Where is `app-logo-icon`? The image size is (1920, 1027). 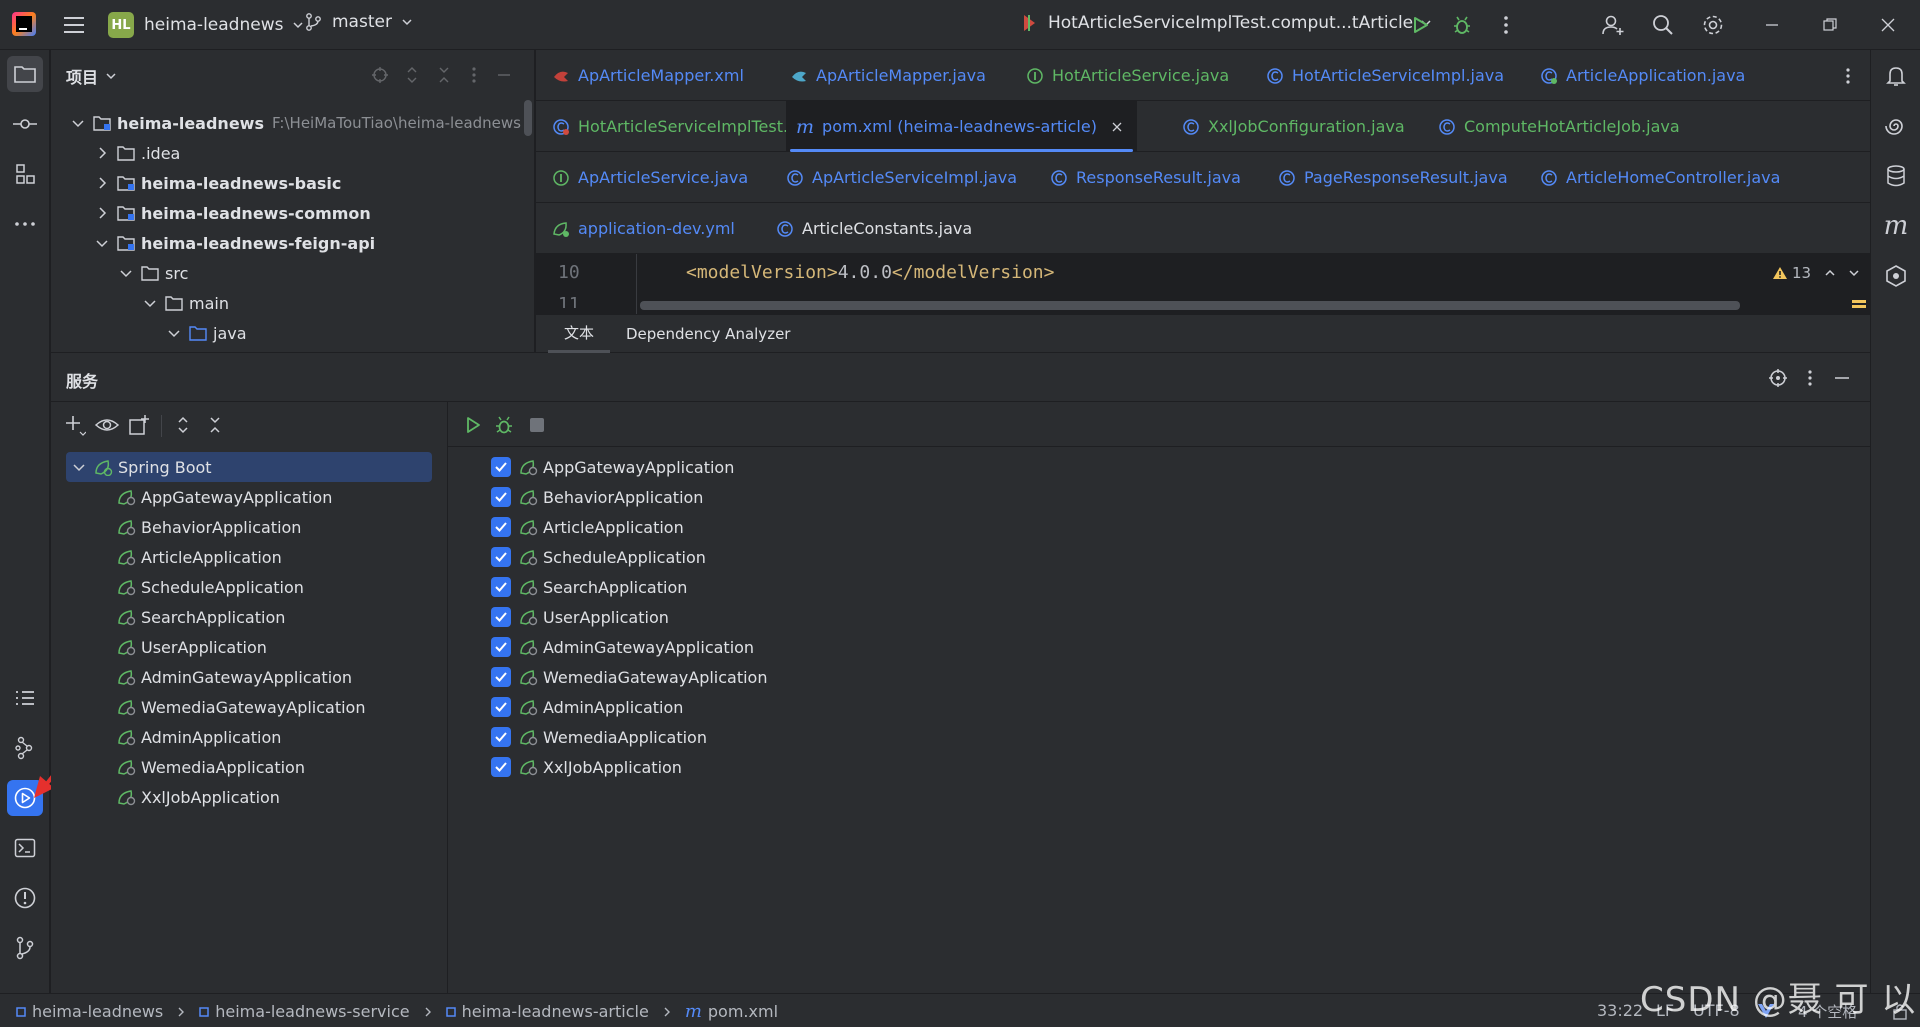
app-logo-icon is located at coordinates (24, 24).